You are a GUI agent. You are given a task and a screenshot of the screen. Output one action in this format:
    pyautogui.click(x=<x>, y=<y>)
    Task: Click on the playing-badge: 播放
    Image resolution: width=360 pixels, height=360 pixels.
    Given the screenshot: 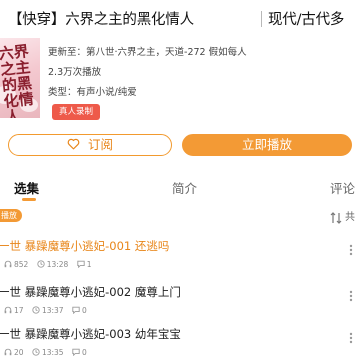 What is the action you would take?
    pyautogui.click(x=11, y=215)
    